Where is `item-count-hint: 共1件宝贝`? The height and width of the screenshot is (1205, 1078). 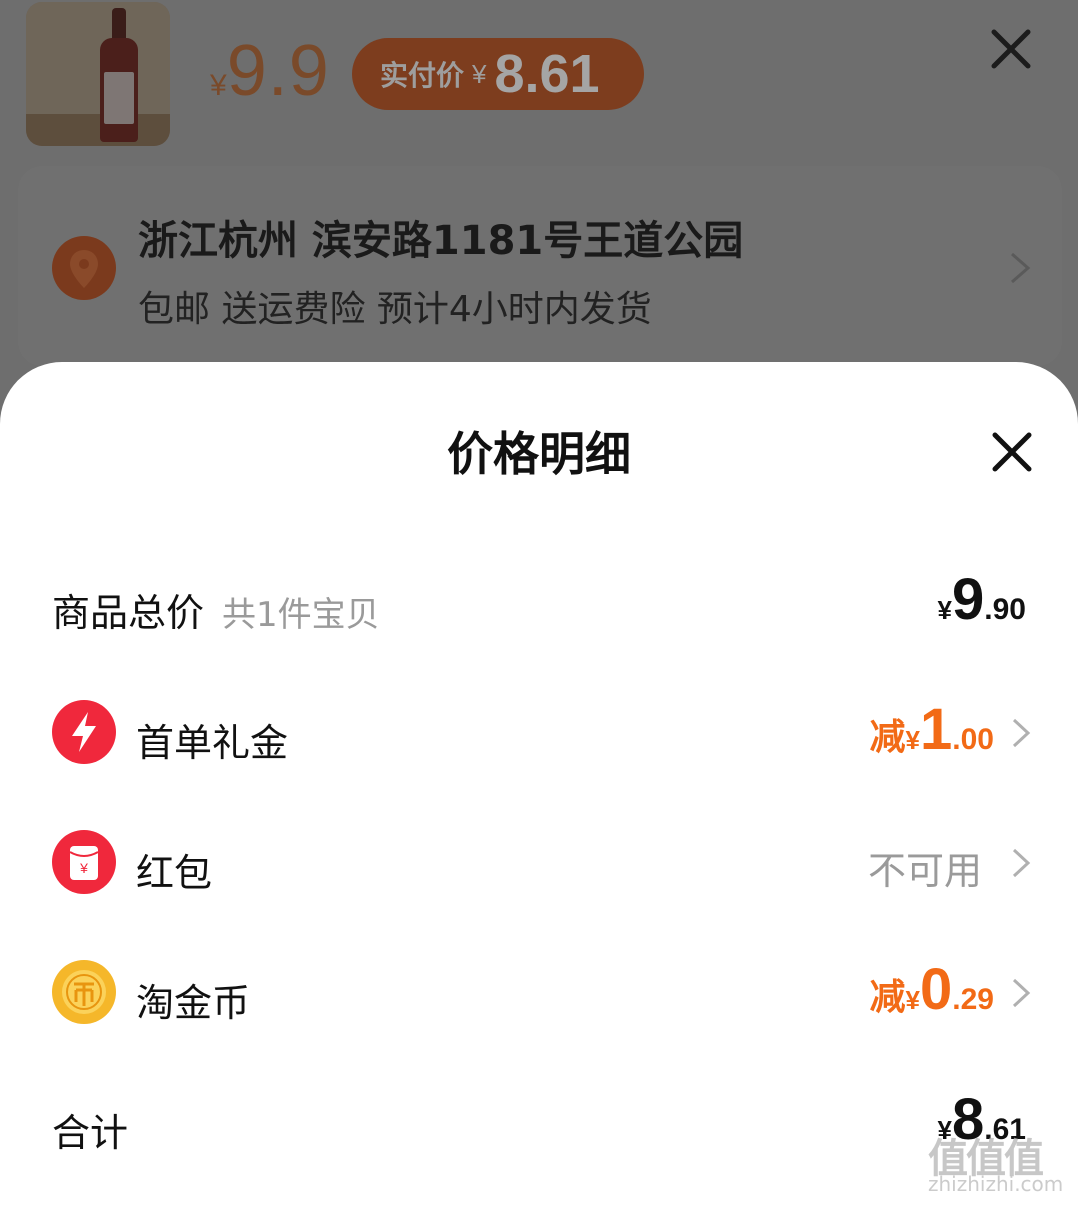 item-count-hint: 共1件宝贝 is located at coordinates (301, 615).